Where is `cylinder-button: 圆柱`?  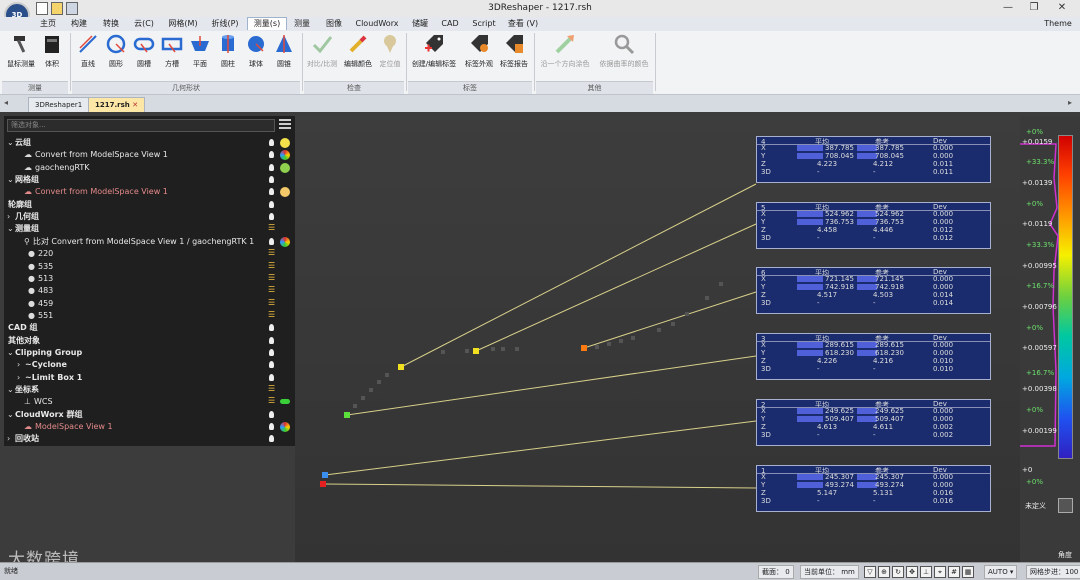 cylinder-button: 圆柱 is located at coordinates (228, 51).